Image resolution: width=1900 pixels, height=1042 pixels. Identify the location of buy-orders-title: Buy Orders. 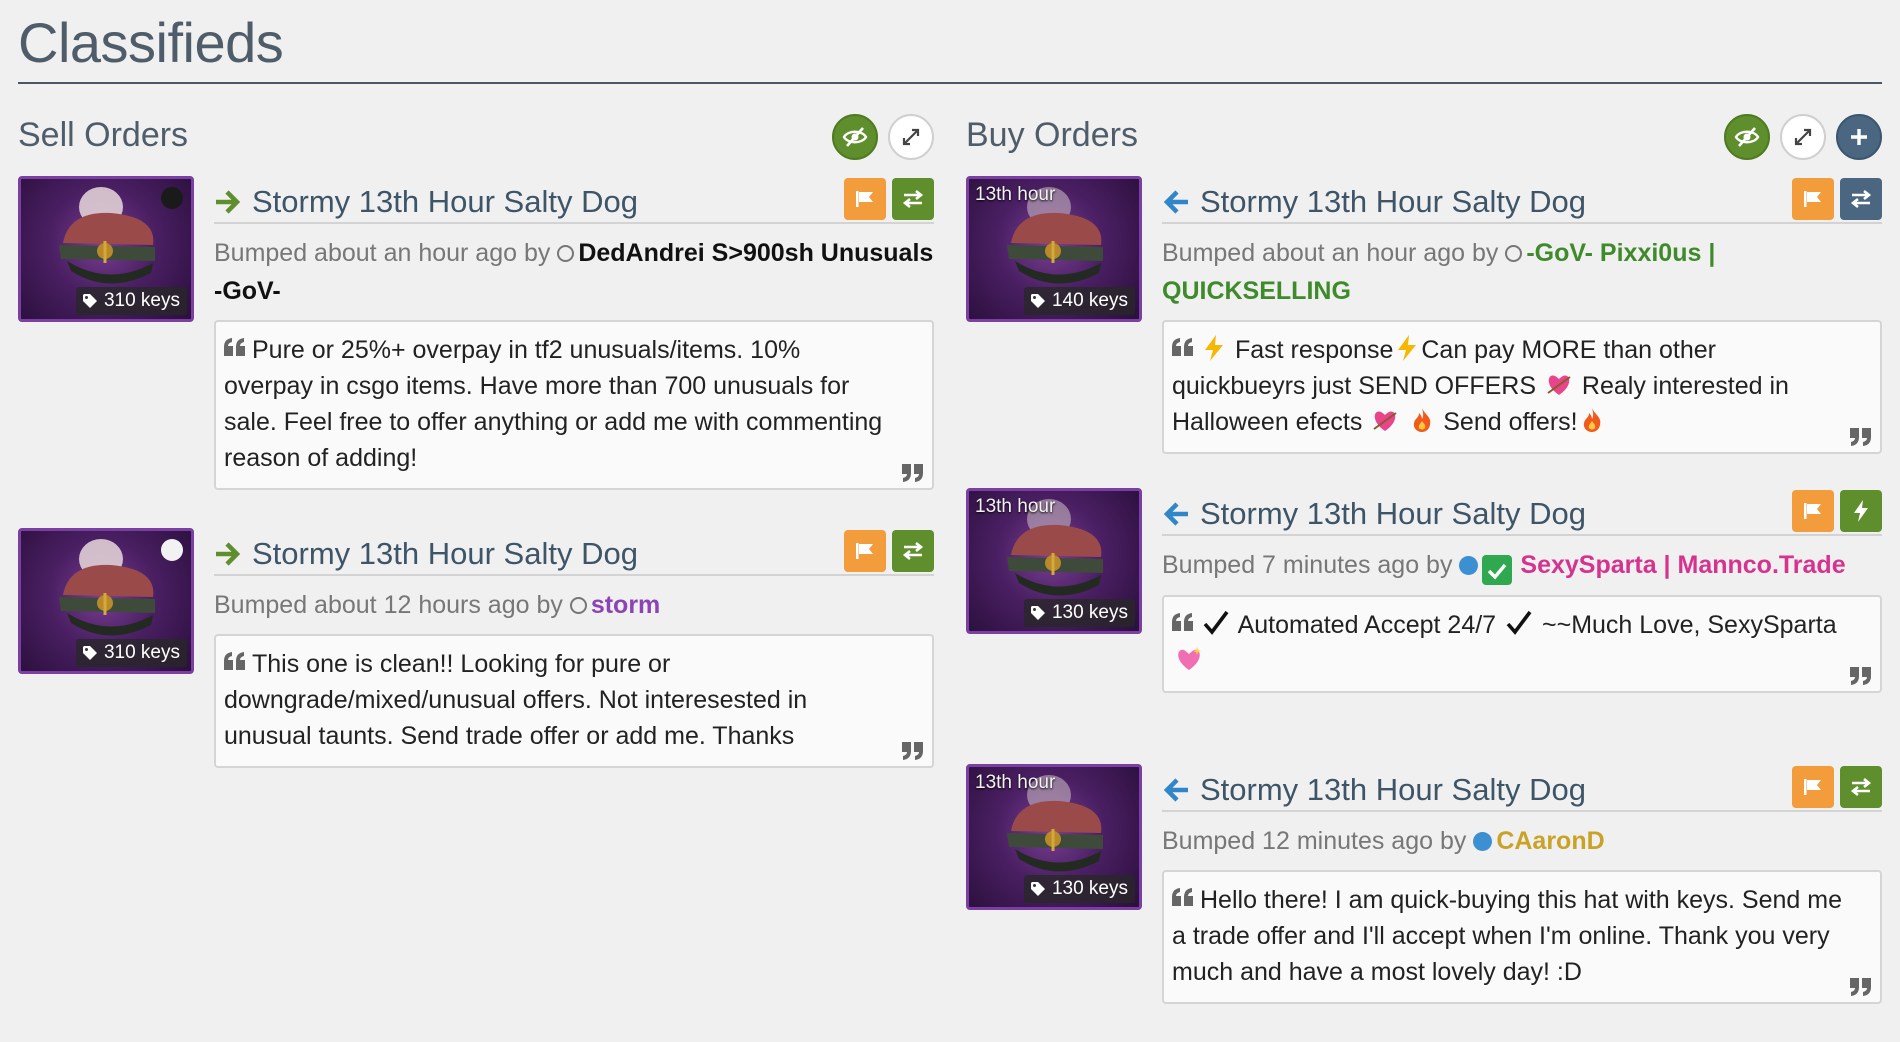
(1052, 135).